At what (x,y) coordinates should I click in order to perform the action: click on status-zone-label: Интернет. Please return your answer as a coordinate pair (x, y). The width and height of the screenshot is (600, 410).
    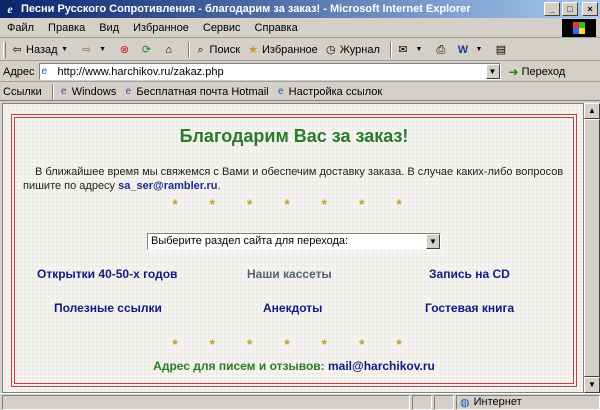
    Looking at the image, I should click on (497, 402).